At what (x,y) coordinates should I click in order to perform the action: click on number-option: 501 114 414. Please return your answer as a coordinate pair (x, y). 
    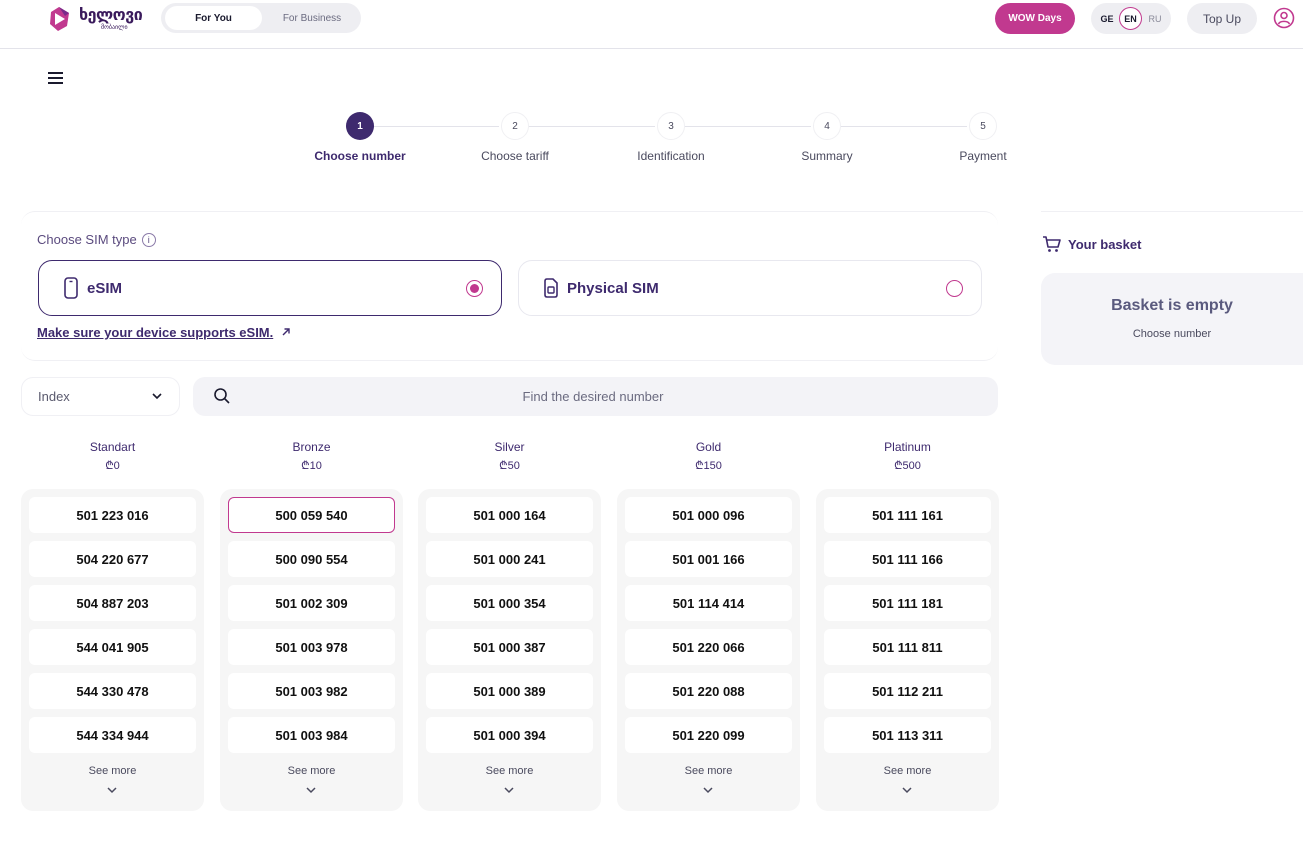
    Looking at the image, I should click on (708, 603).